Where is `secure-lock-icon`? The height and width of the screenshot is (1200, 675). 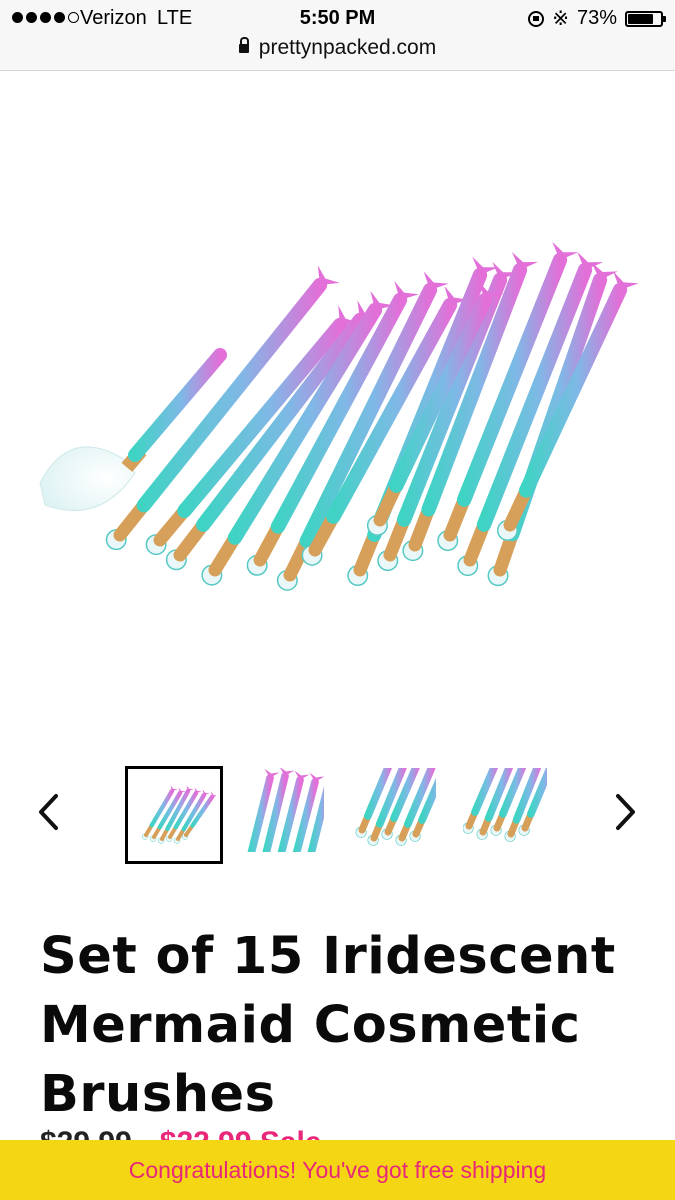 secure-lock-icon is located at coordinates (243, 45).